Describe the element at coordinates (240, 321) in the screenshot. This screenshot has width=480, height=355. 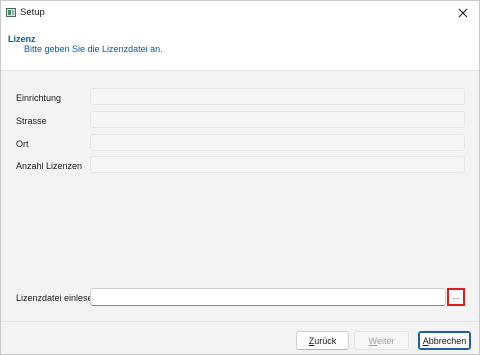
I see `footer-divider` at that location.